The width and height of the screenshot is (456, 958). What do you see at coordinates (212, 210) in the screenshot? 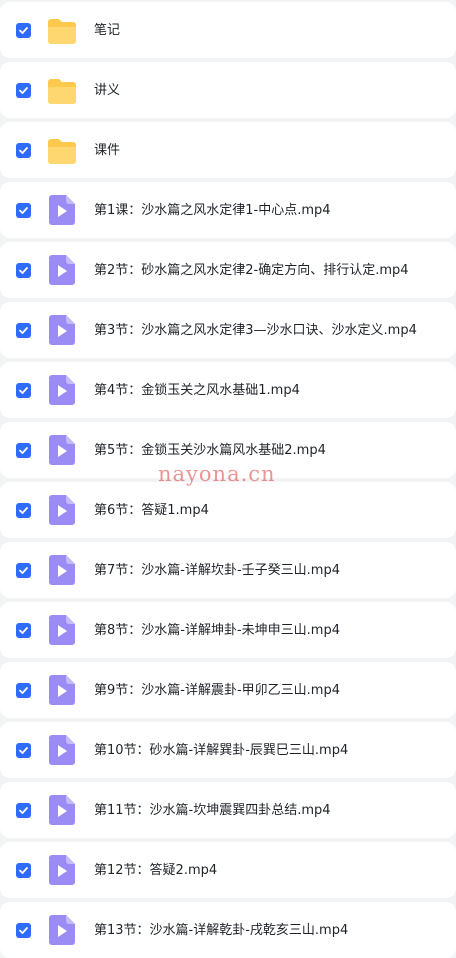
I see `file-name: 第1课：沙水篇之风水定律1-中心点.mp4` at bounding box center [212, 210].